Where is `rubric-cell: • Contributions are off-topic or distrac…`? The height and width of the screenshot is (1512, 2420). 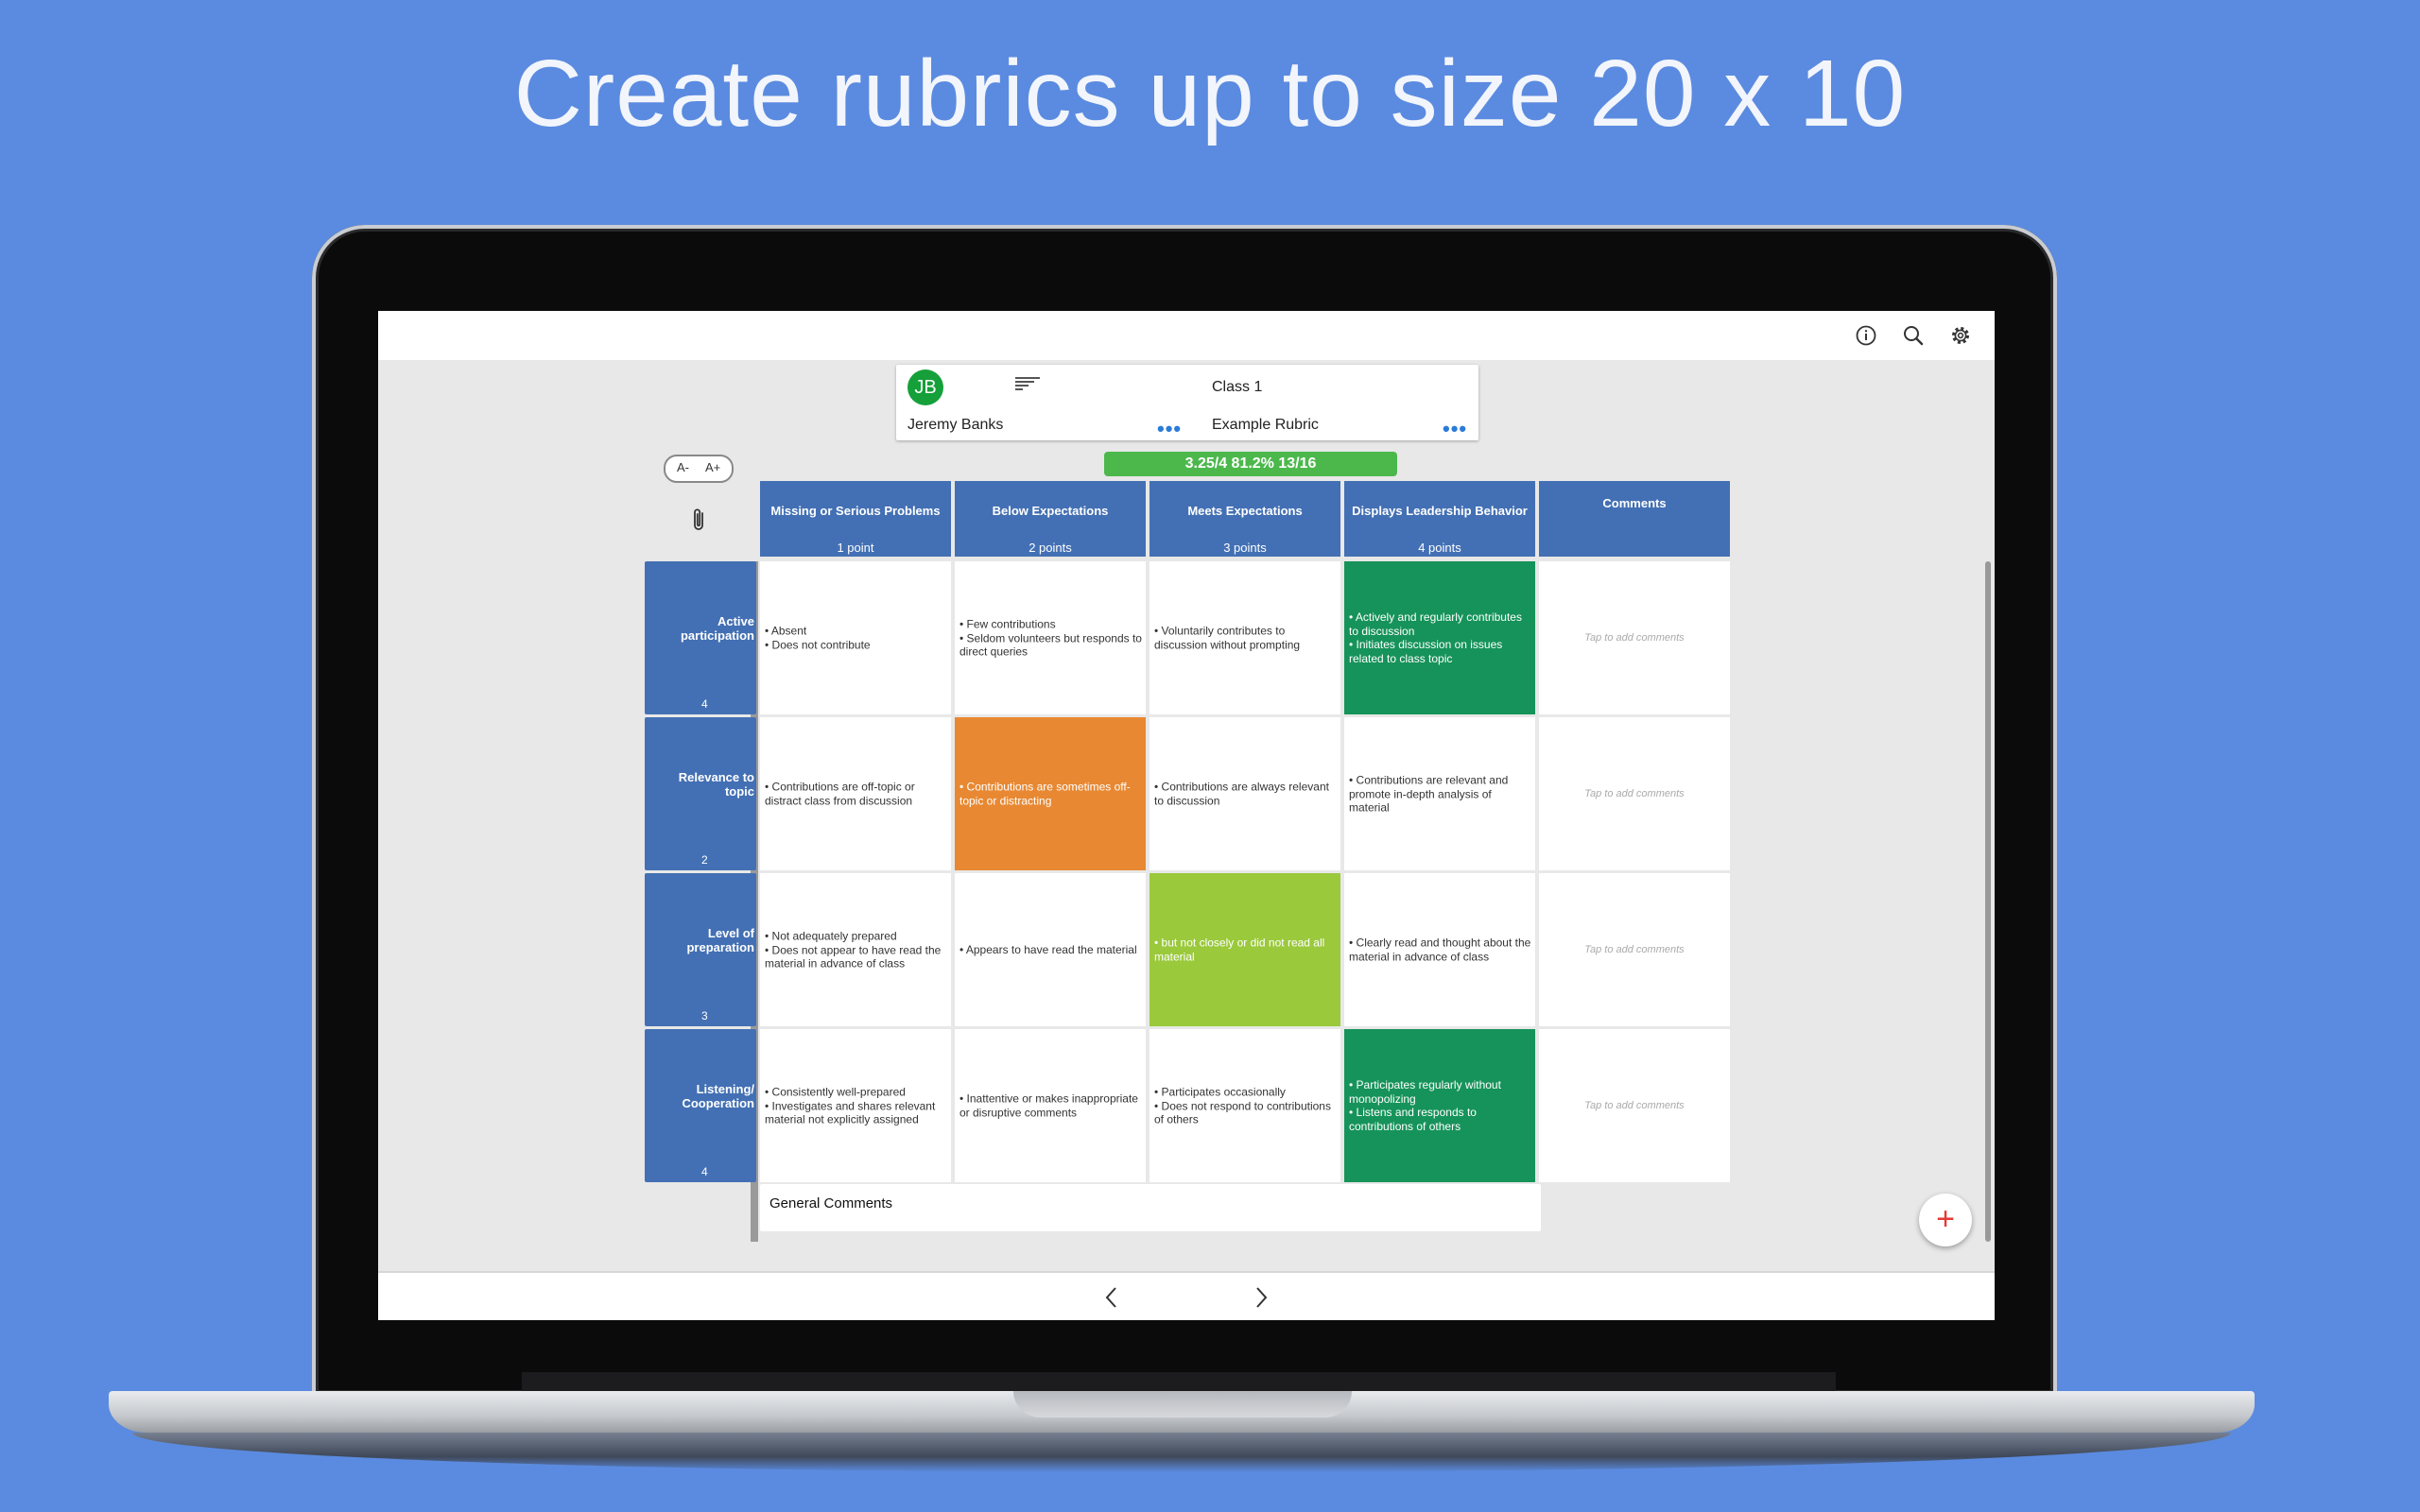
rubric-cell: • Contributions are off-topic or distrac… is located at coordinates (856, 793).